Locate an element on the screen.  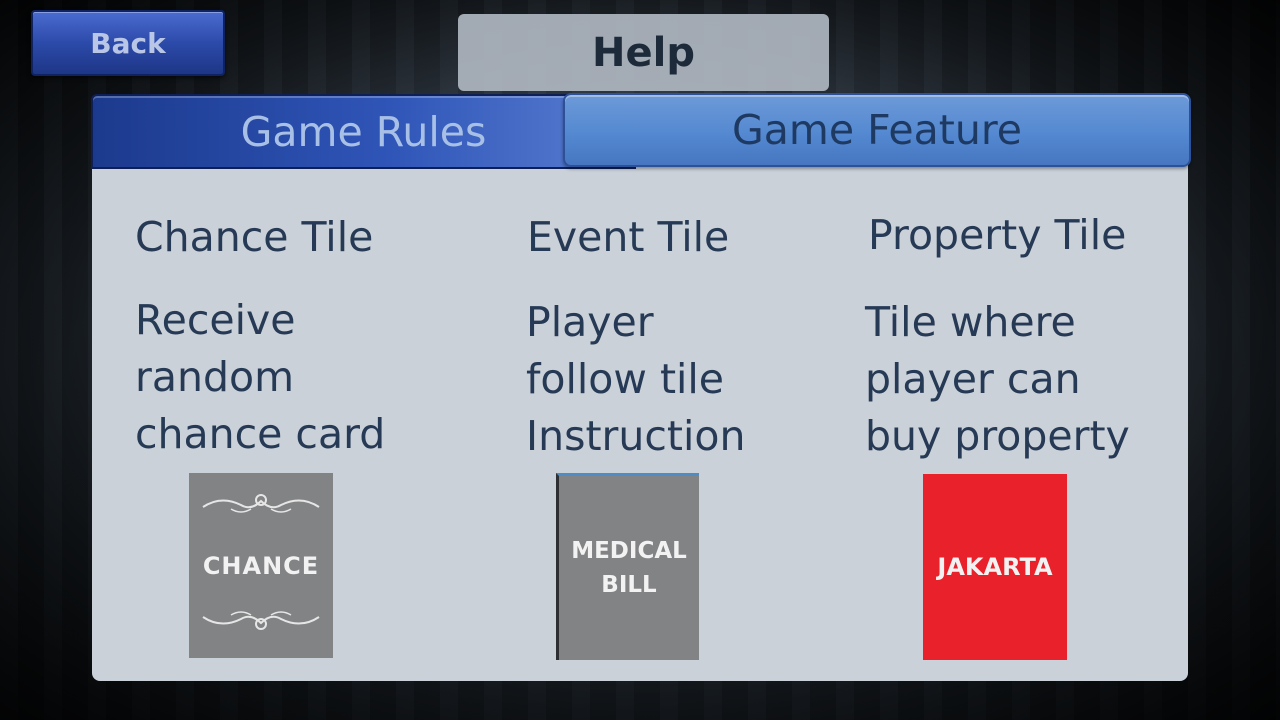
description-line: random is located at coordinates (215, 377).